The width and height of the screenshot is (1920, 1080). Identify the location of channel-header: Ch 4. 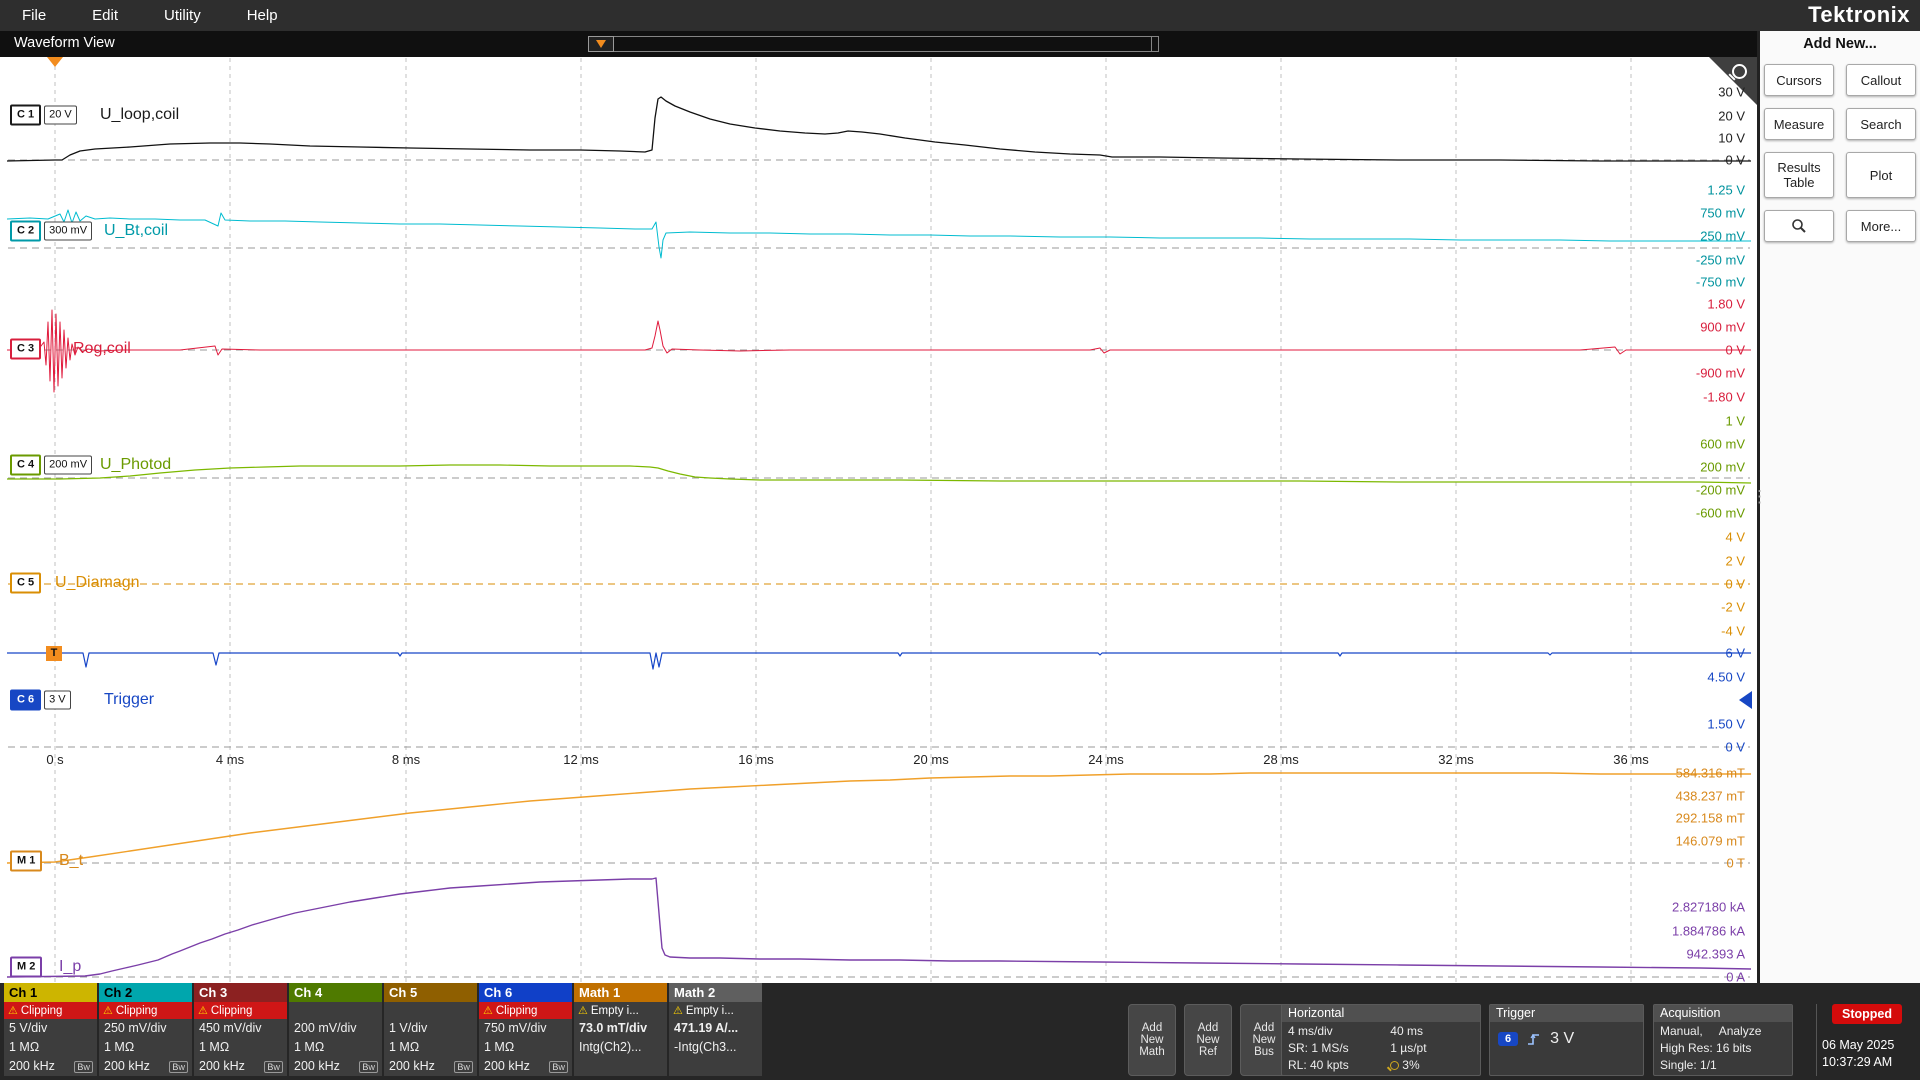
(335, 992).